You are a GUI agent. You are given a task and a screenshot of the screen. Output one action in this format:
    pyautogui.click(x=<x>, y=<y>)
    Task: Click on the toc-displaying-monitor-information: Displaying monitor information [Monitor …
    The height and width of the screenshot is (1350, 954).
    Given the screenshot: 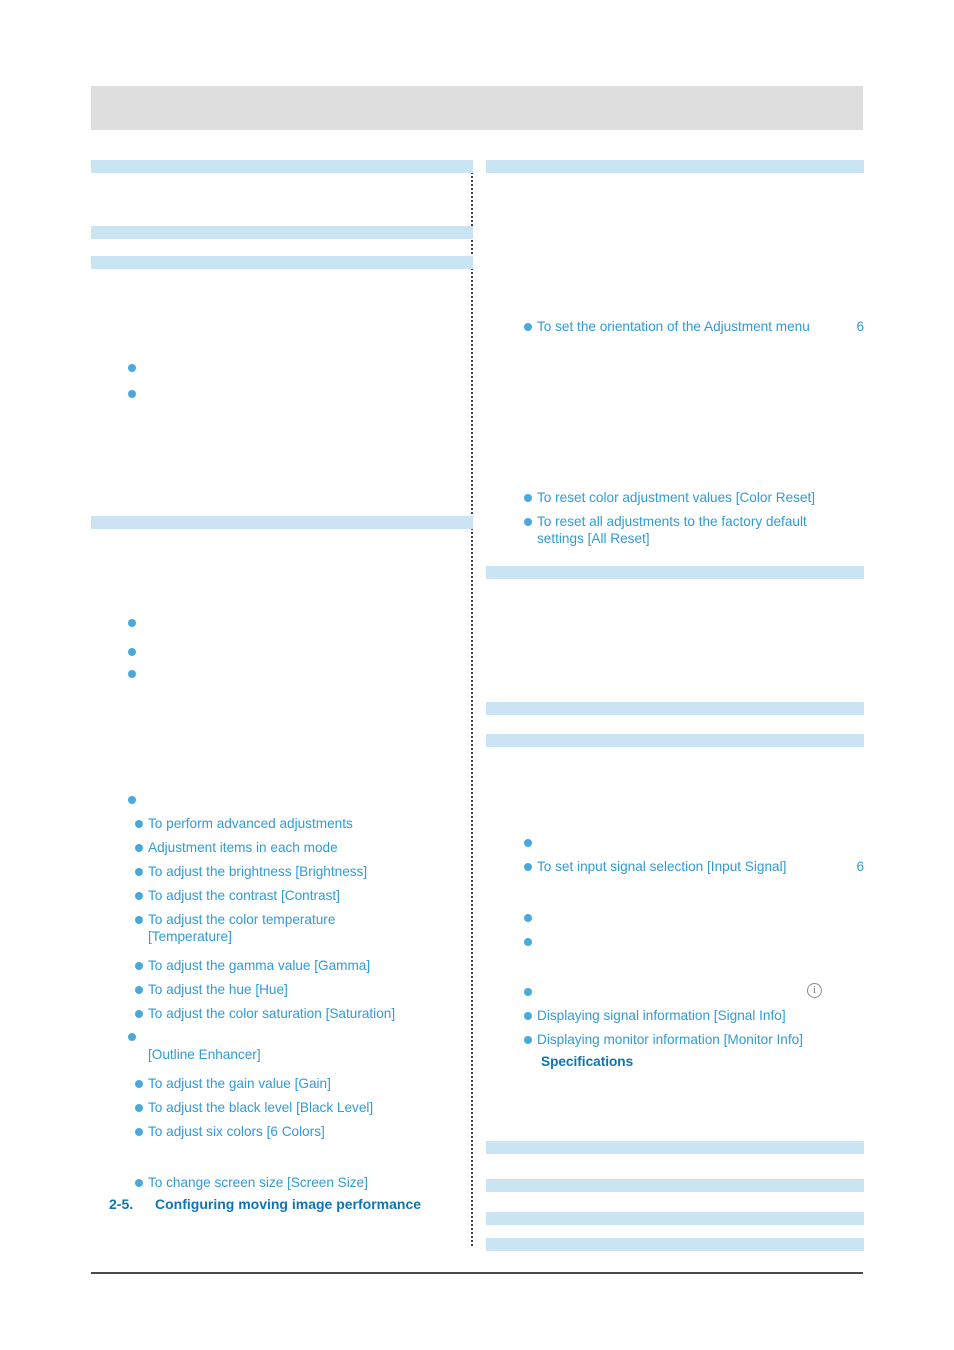 What is the action you would take?
    pyautogui.click(x=663, y=1039)
    